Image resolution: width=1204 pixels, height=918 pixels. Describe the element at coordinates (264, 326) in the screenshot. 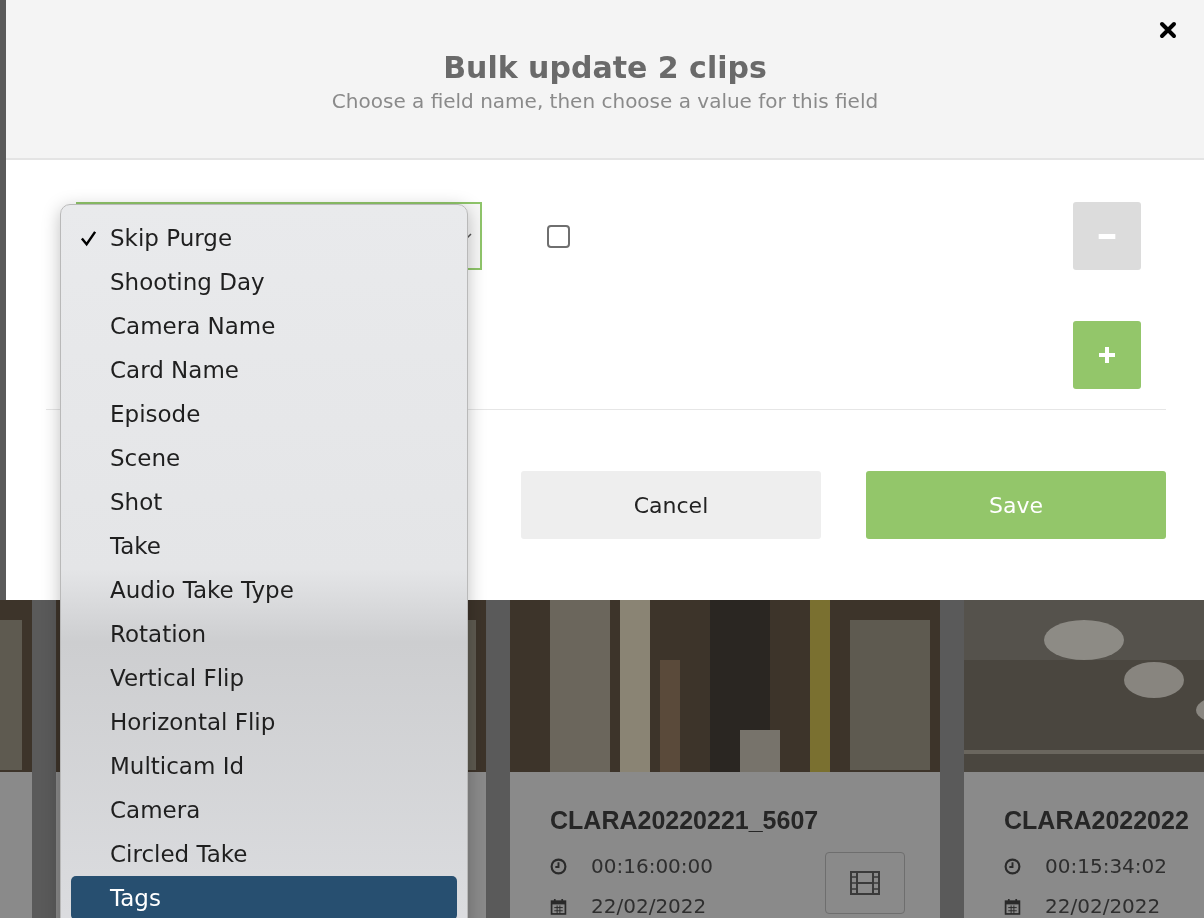

I see `menu-item: Camera Name` at that location.